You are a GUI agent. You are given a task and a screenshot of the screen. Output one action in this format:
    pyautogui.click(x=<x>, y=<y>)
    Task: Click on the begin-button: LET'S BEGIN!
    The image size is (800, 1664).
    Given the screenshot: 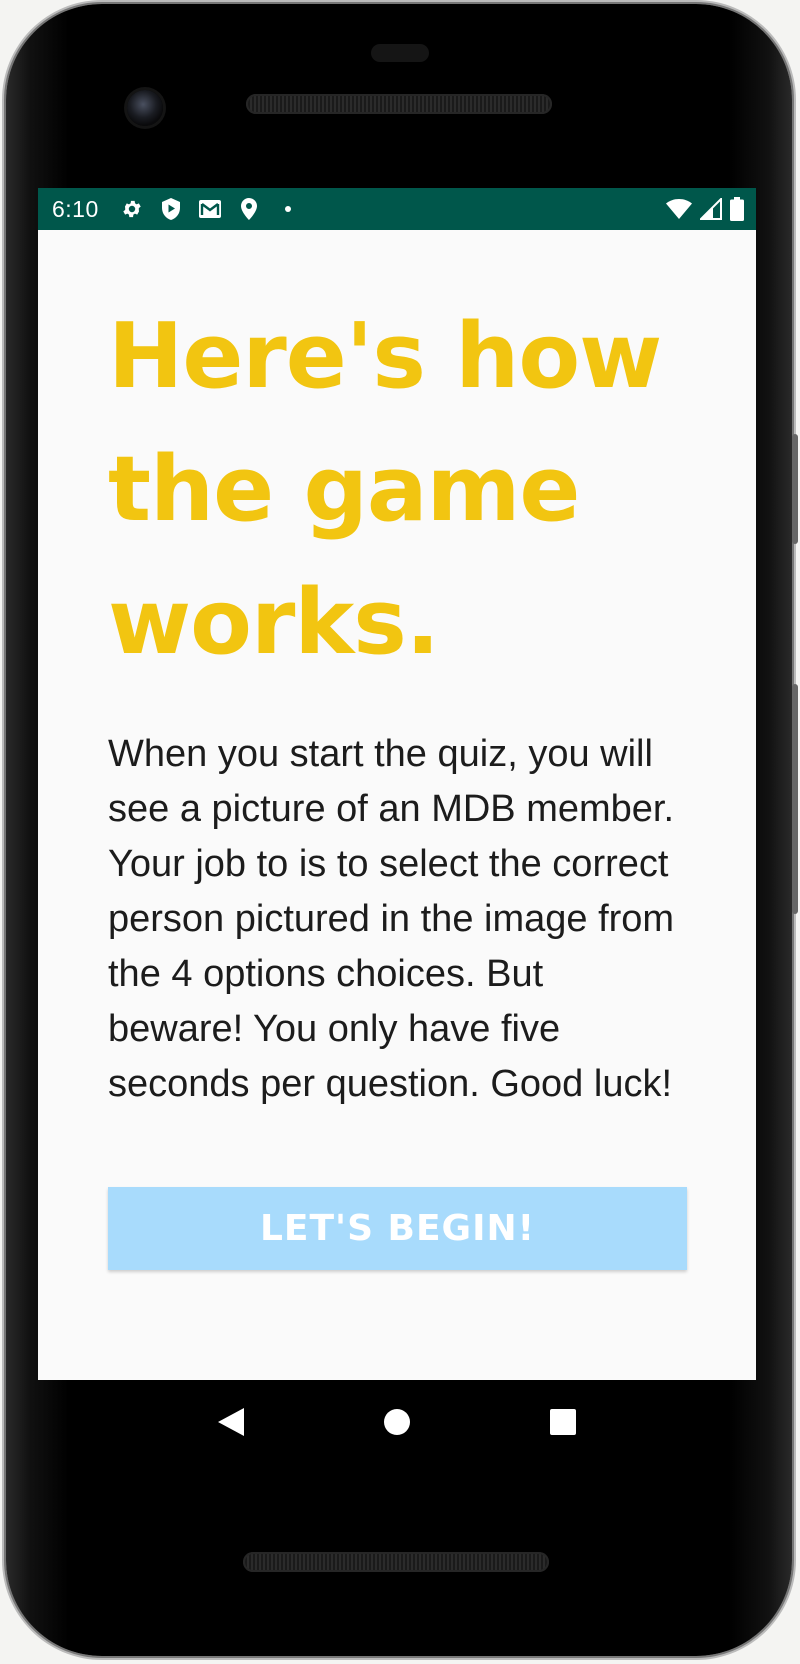 What is the action you would take?
    pyautogui.click(x=397, y=1228)
    